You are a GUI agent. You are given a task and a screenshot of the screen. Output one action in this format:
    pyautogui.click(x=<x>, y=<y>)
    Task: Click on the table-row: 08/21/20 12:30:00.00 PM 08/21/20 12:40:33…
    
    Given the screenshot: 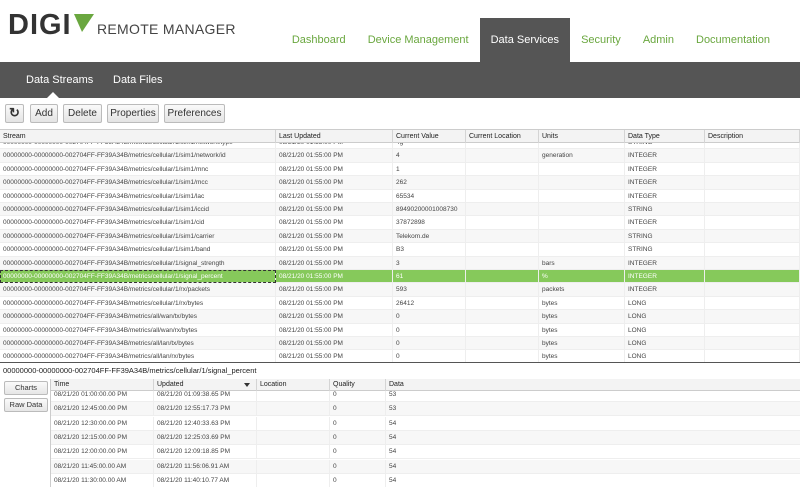 What is the action you would take?
    pyautogui.click(x=425, y=423)
    